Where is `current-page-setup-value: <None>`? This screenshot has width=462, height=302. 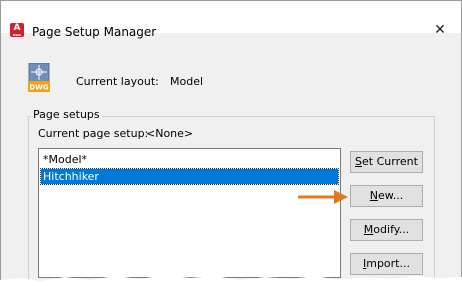 current-page-setup-value: <None> is located at coordinates (170, 133).